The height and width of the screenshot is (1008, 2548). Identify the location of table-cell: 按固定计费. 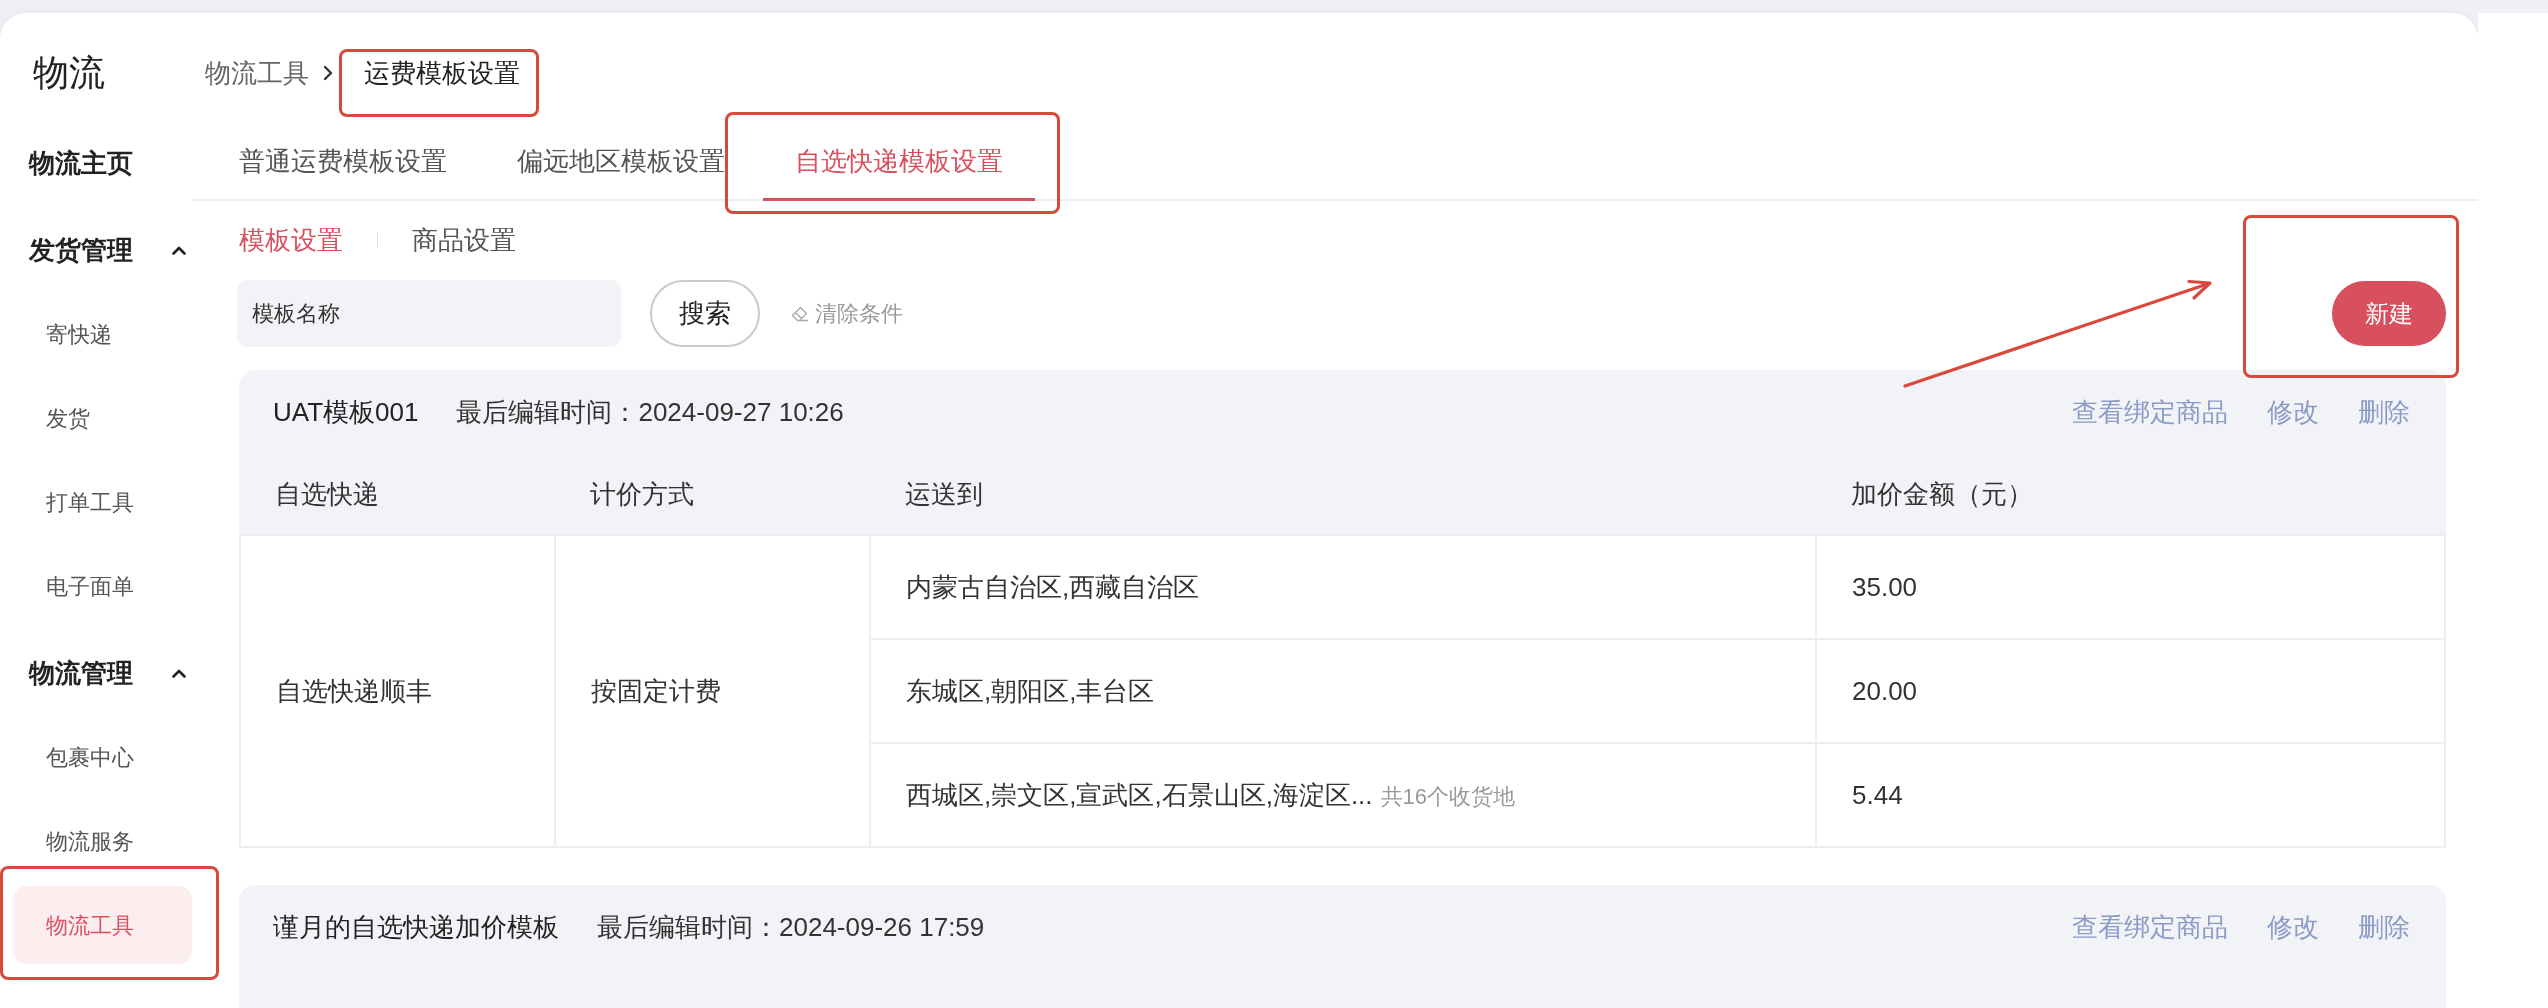
(712, 691).